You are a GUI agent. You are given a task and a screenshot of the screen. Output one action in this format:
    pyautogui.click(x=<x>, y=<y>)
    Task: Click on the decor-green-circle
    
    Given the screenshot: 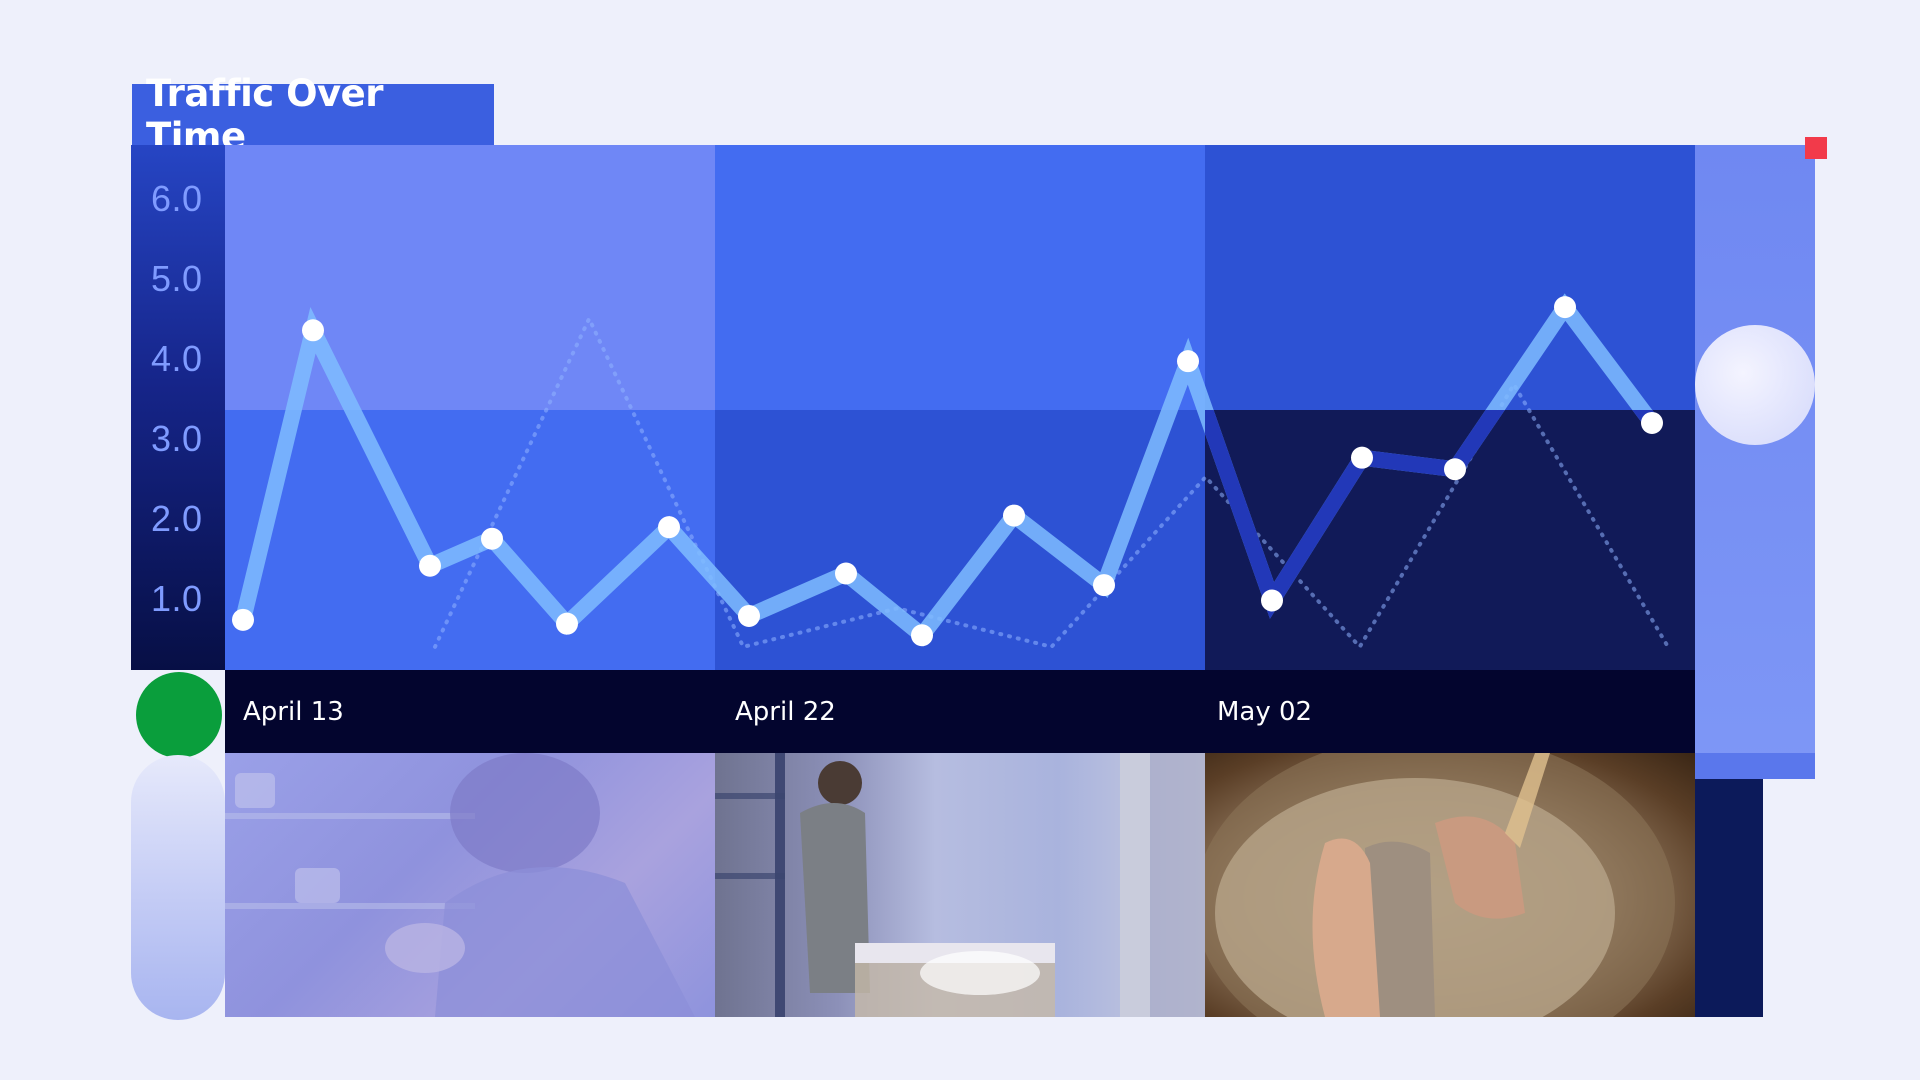 What is the action you would take?
    pyautogui.click(x=179, y=715)
    